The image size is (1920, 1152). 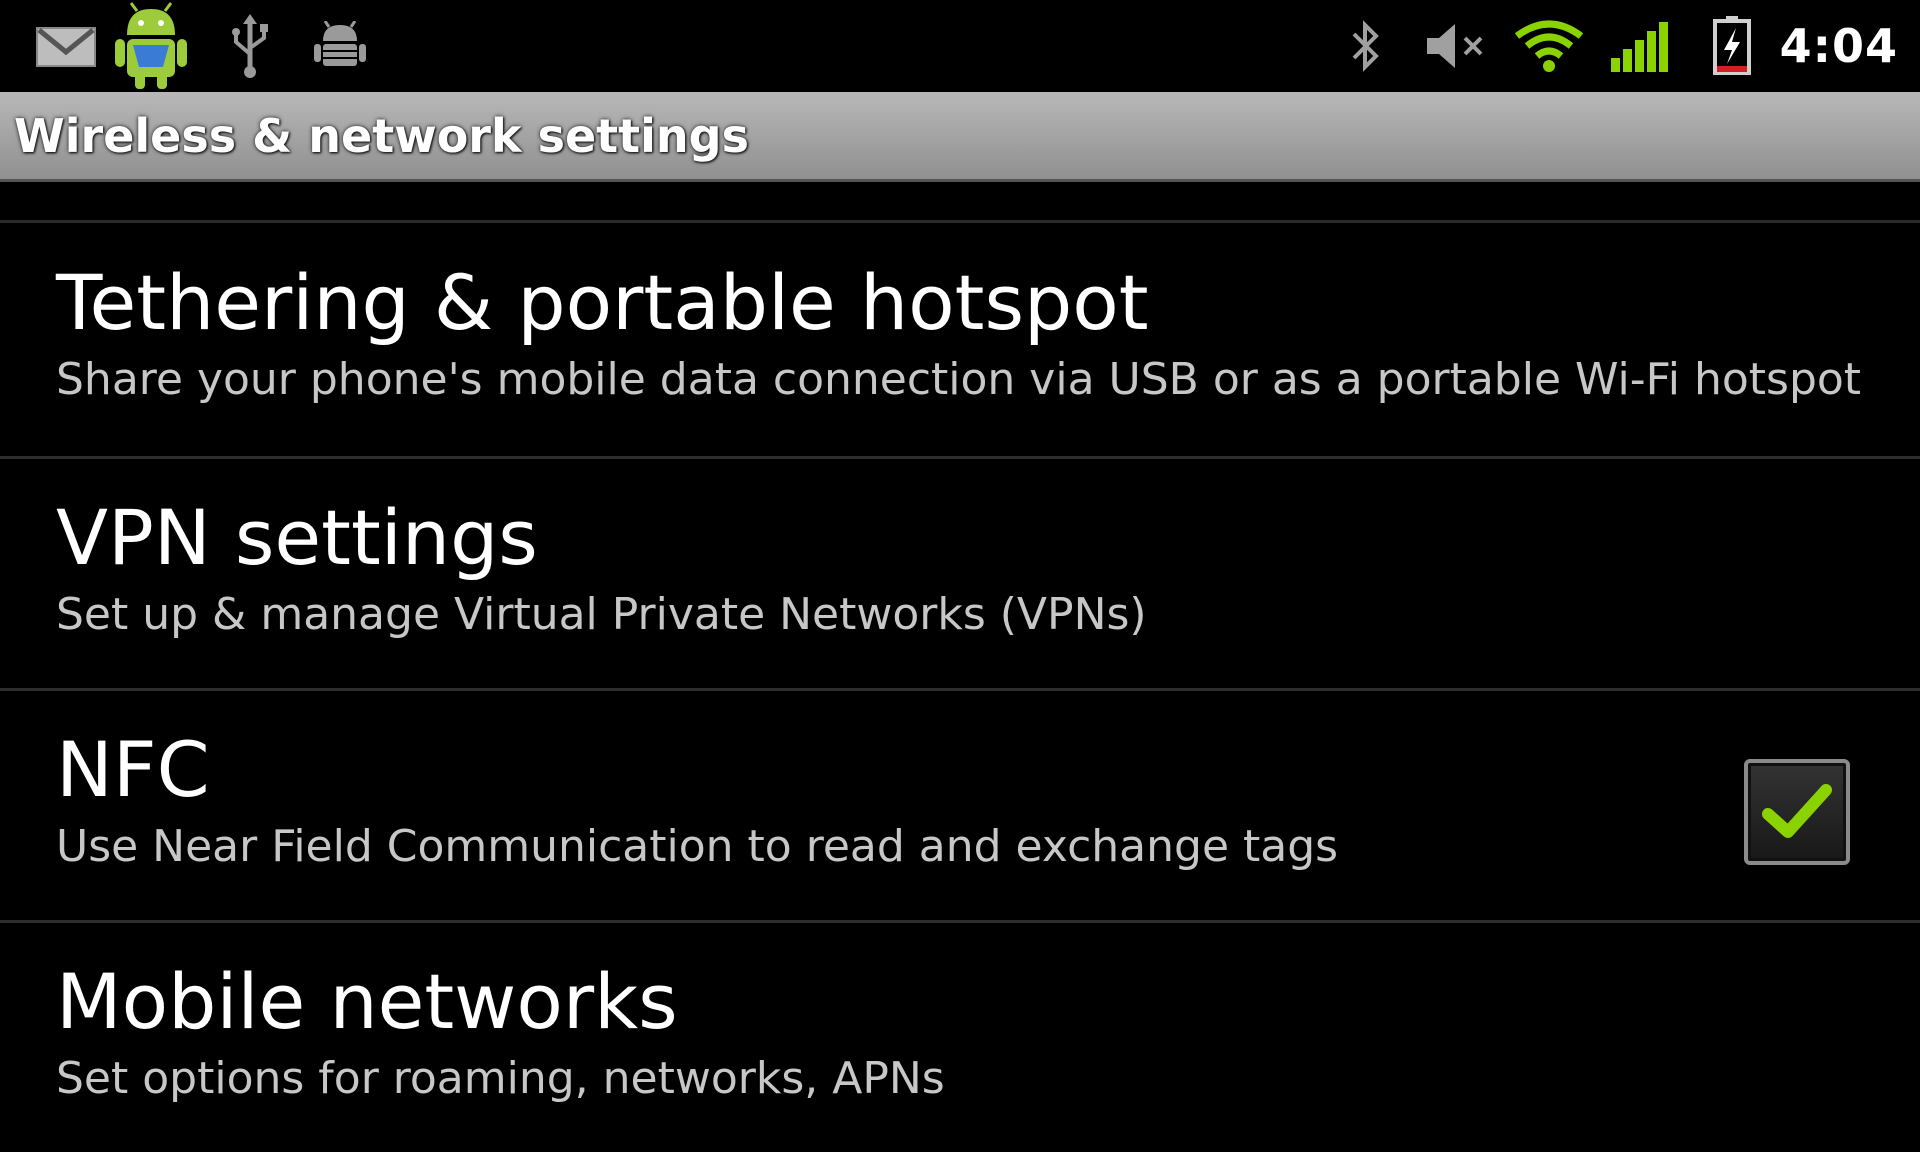 I want to click on setting-title: NFC, so click(x=133, y=769).